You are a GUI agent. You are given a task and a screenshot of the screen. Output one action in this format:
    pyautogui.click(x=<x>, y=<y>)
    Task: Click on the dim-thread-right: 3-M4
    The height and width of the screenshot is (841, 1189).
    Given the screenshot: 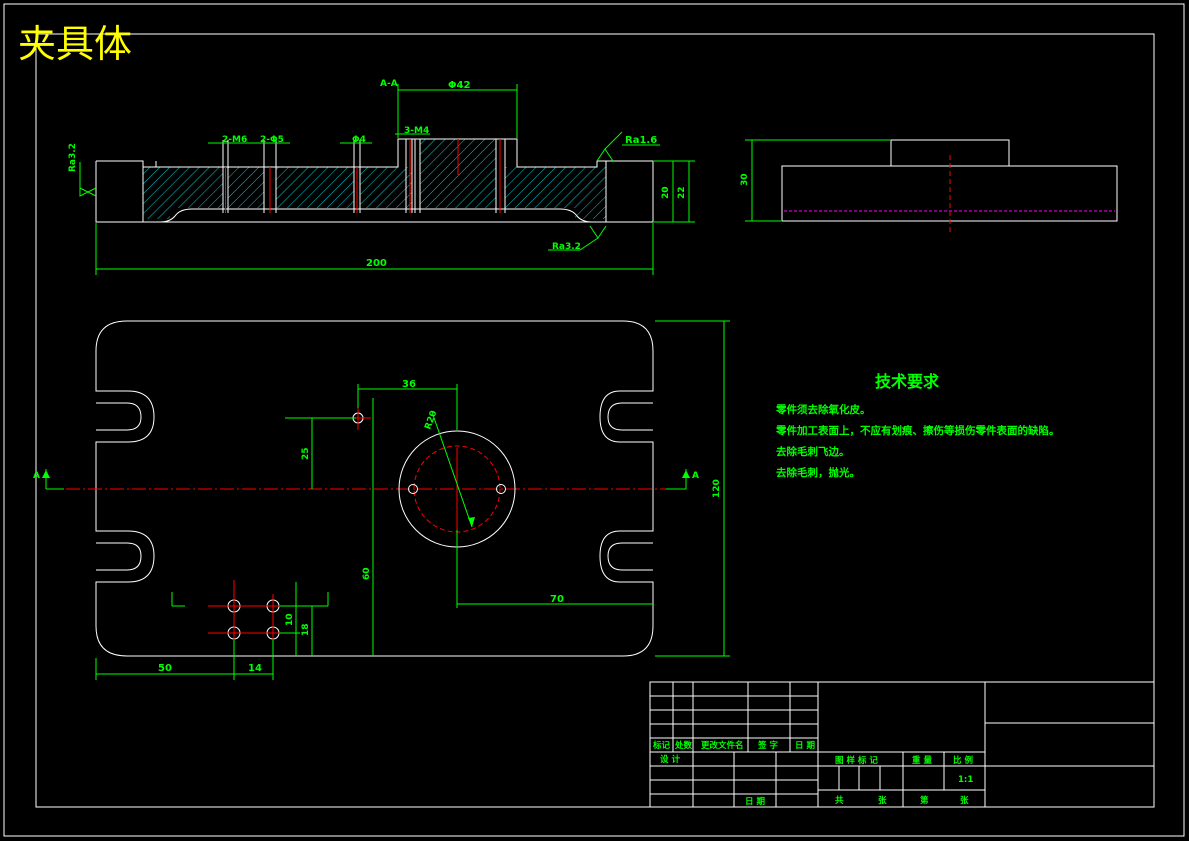 What is the action you would take?
    pyautogui.click(x=416, y=131)
    